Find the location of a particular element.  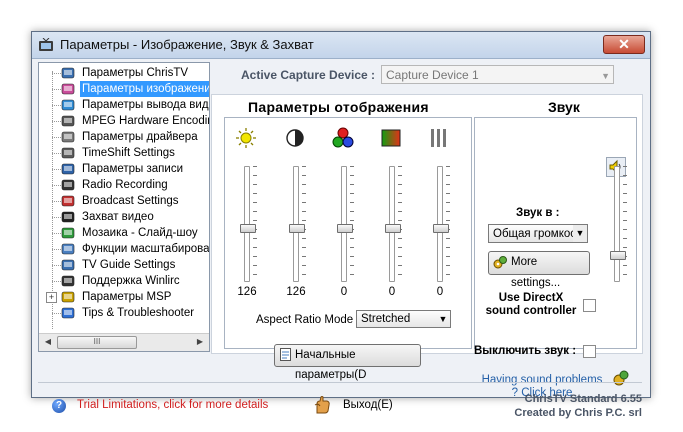

contrast-slider-thumb is located at coordinates (297, 229).